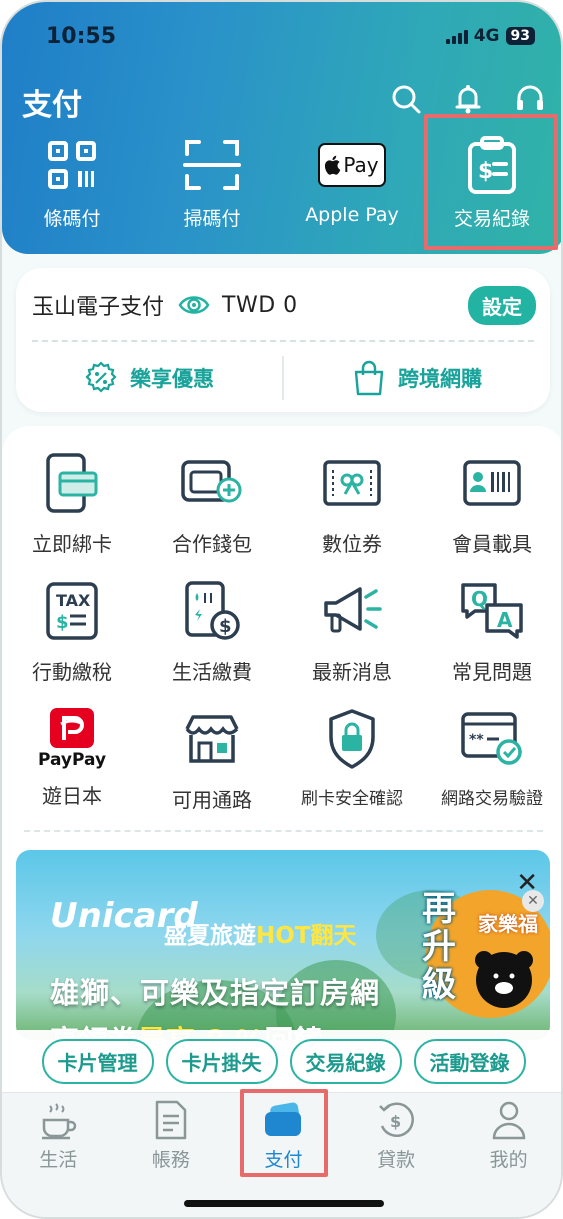 This screenshot has height=1219, width=563. Describe the element at coordinates (352, 215) in the screenshot. I see `quick-action-label: Apple Pay` at that location.